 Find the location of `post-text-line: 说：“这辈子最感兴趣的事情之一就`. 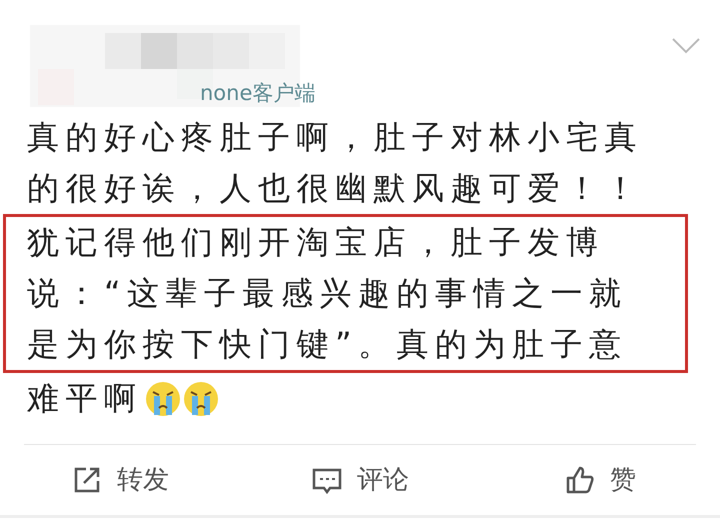

post-text-line: 说：“这辈子最感兴趣的事情之一就 is located at coordinates (327, 293).